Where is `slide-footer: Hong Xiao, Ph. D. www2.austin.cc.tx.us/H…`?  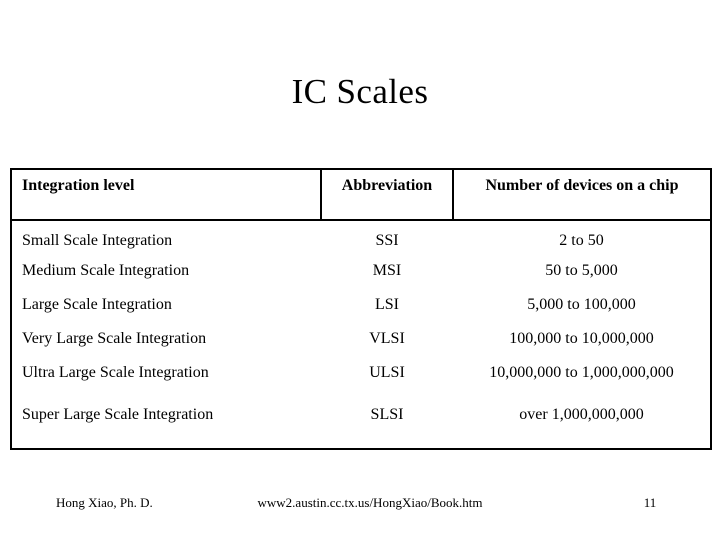
slide-footer: Hong Xiao, Ph. D. www2.austin.cc.tx.us/H… is located at coordinates (360, 514).